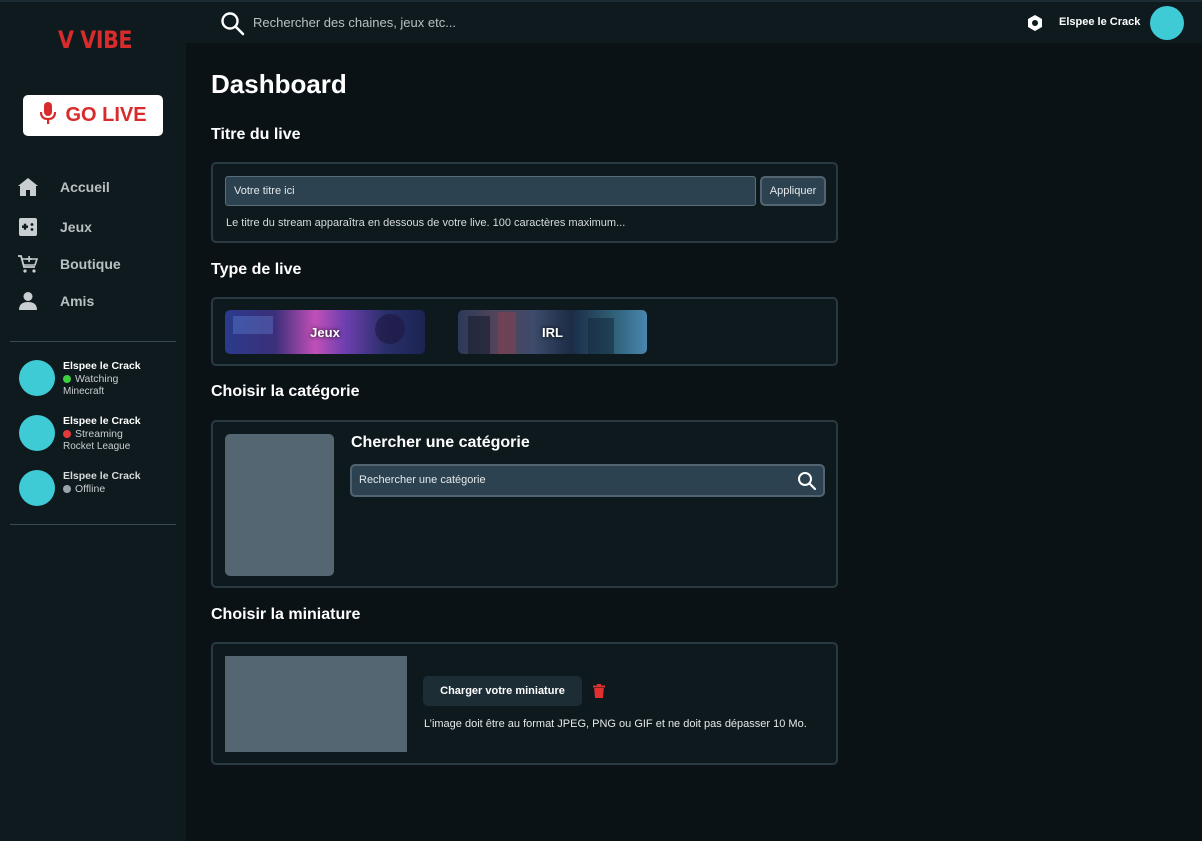 This screenshot has height=841, width=1202. Describe the element at coordinates (28, 227) in the screenshot. I see `gamepad-icon` at that location.